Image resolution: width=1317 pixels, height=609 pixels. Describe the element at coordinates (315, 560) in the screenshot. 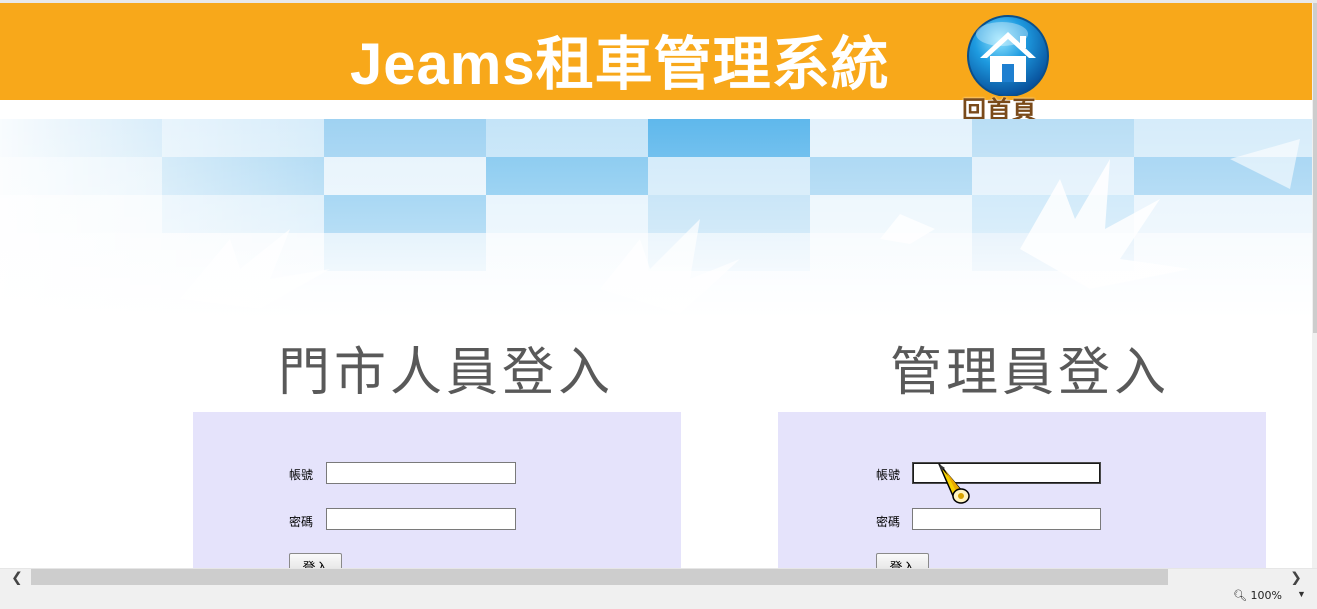

I see `store-login-button: 登入` at that location.